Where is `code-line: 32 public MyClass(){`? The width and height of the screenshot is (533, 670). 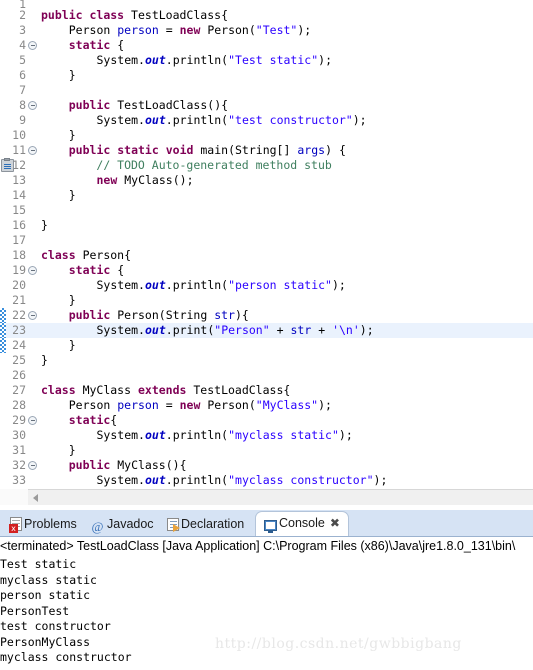 code-line: 32 public MyClass(){ is located at coordinates (266, 465).